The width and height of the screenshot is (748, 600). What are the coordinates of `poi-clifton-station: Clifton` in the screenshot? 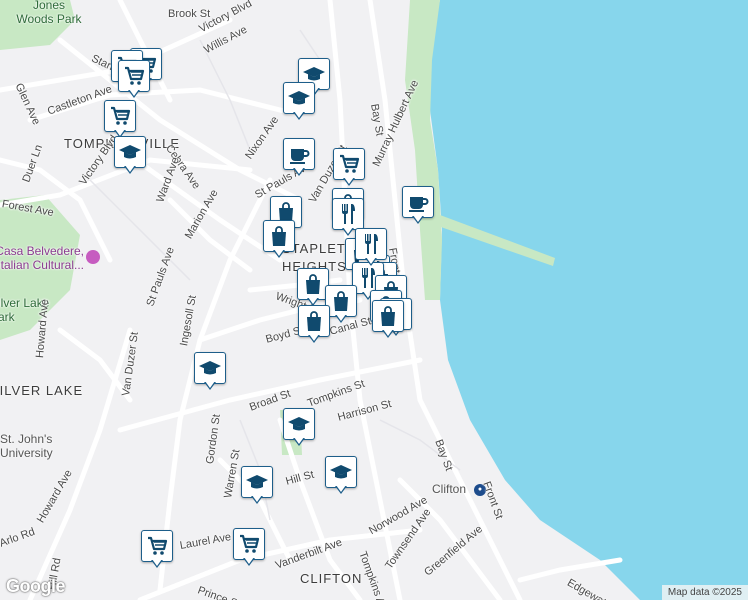 It's located at (449, 489).